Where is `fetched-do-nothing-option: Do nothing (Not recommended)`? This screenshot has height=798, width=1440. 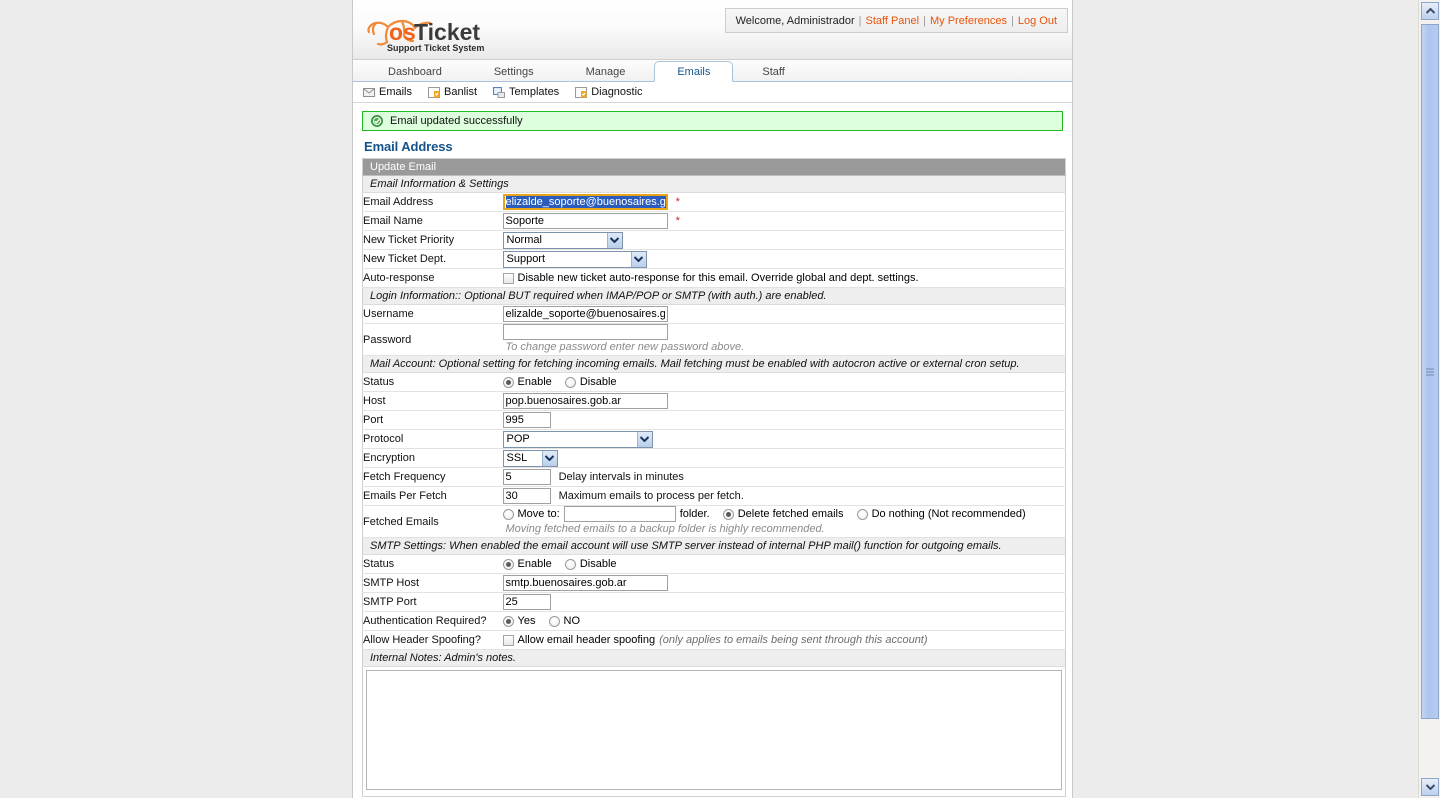 fetched-do-nothing-option: Do nothing (Not recommended) is located at coordinates (941, 514).